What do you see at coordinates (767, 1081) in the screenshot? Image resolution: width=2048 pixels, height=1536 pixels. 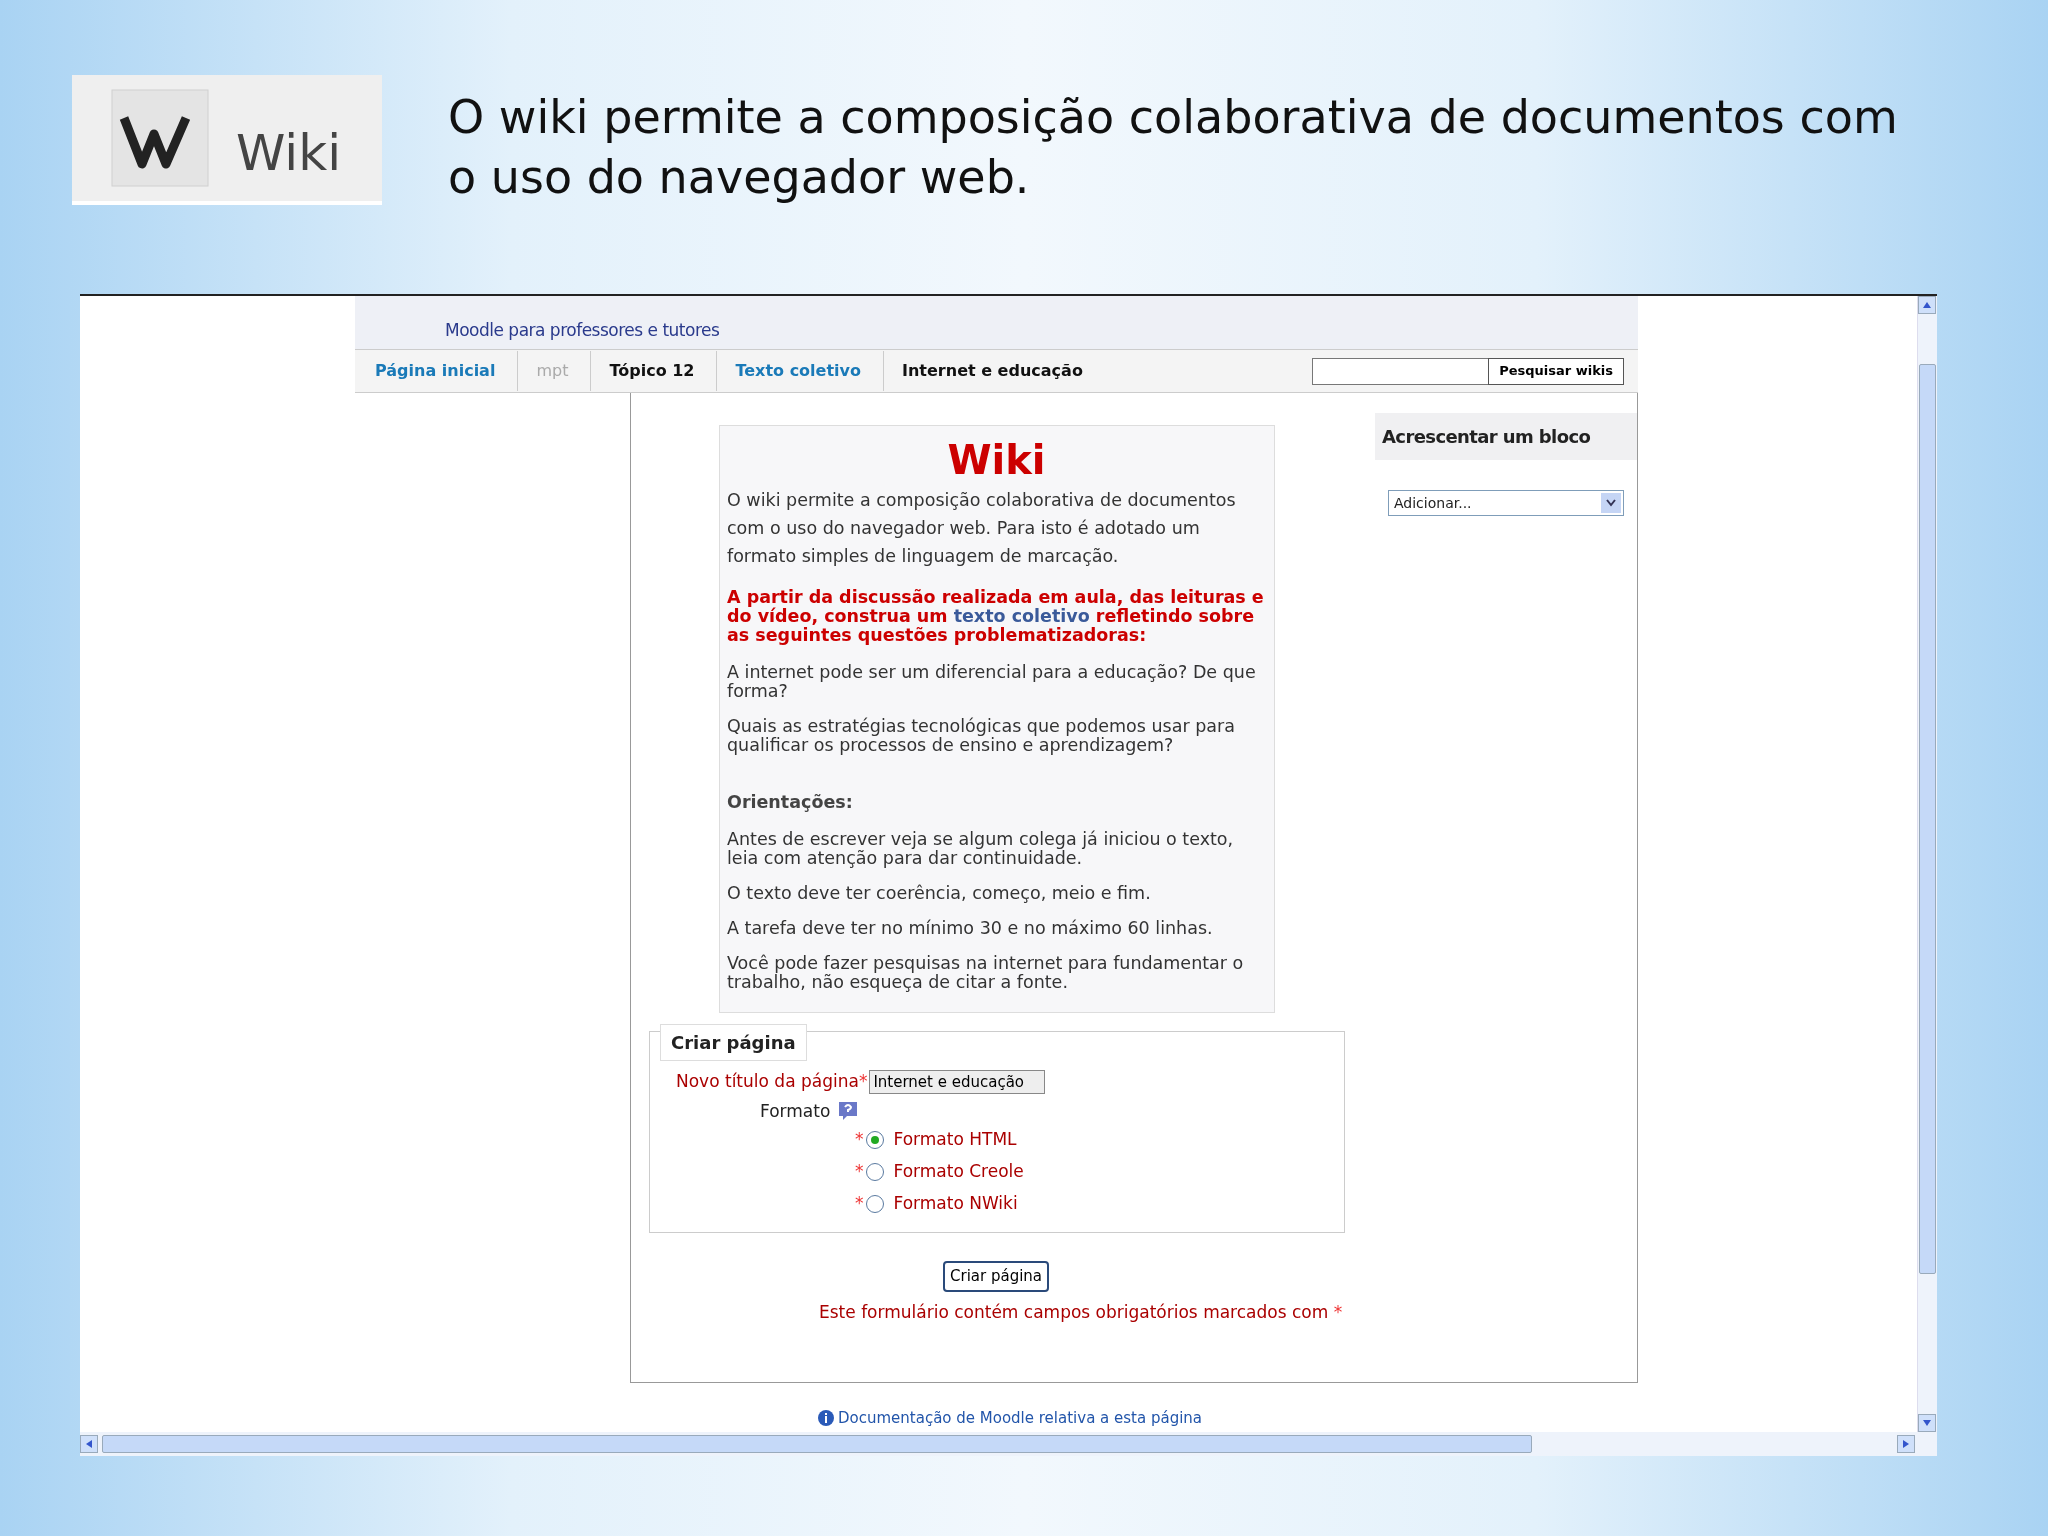 I see `field-label: Novo título da página` at bounding box center [767, 1081].